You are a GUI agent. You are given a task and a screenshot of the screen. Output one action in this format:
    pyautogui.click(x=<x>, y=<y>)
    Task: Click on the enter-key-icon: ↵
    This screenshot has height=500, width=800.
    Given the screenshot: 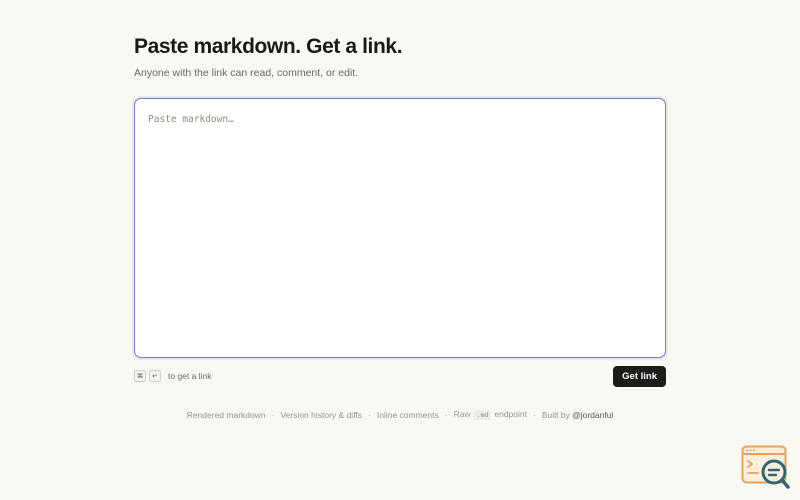 What is the action you would take?
    pyautogui.click(x=155, y=376)
    